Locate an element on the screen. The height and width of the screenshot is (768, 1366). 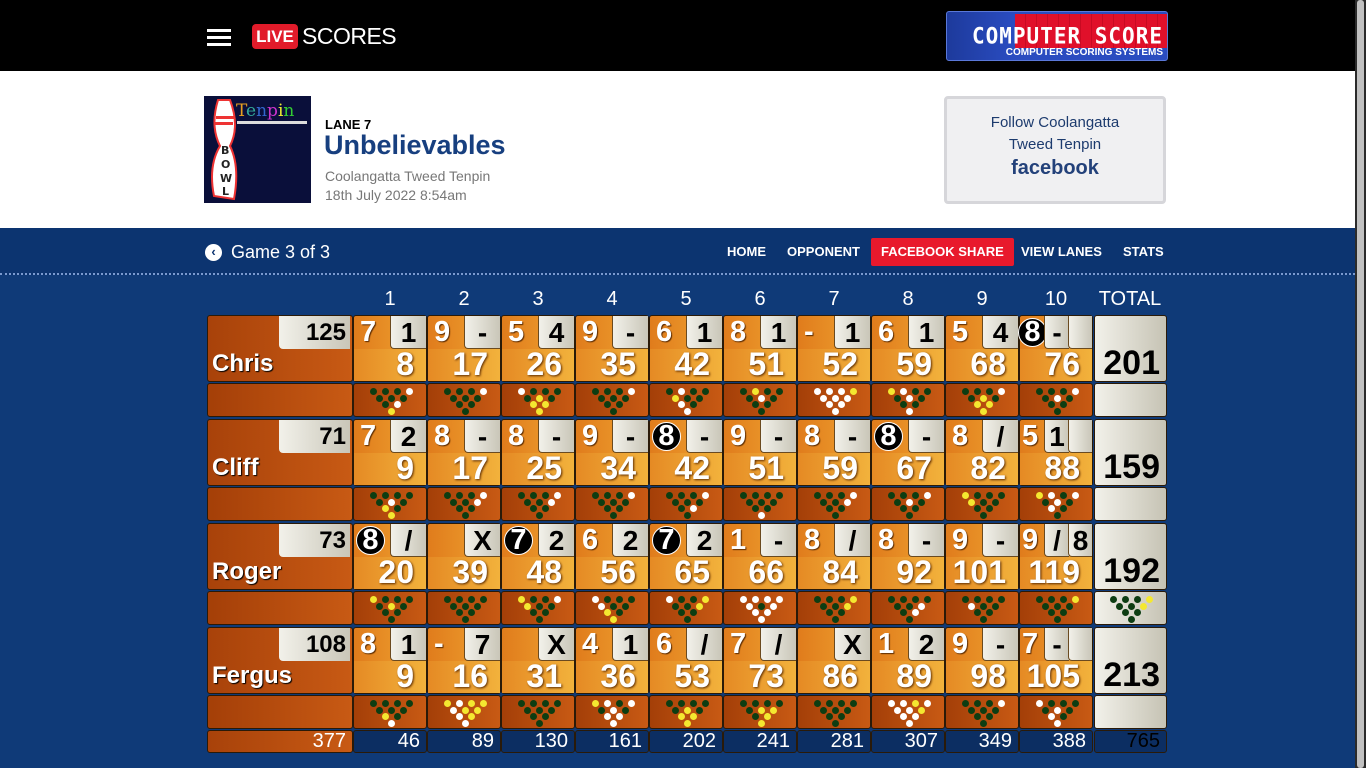
frame-cell: 8 /84 is located at coordinates (834, 556).